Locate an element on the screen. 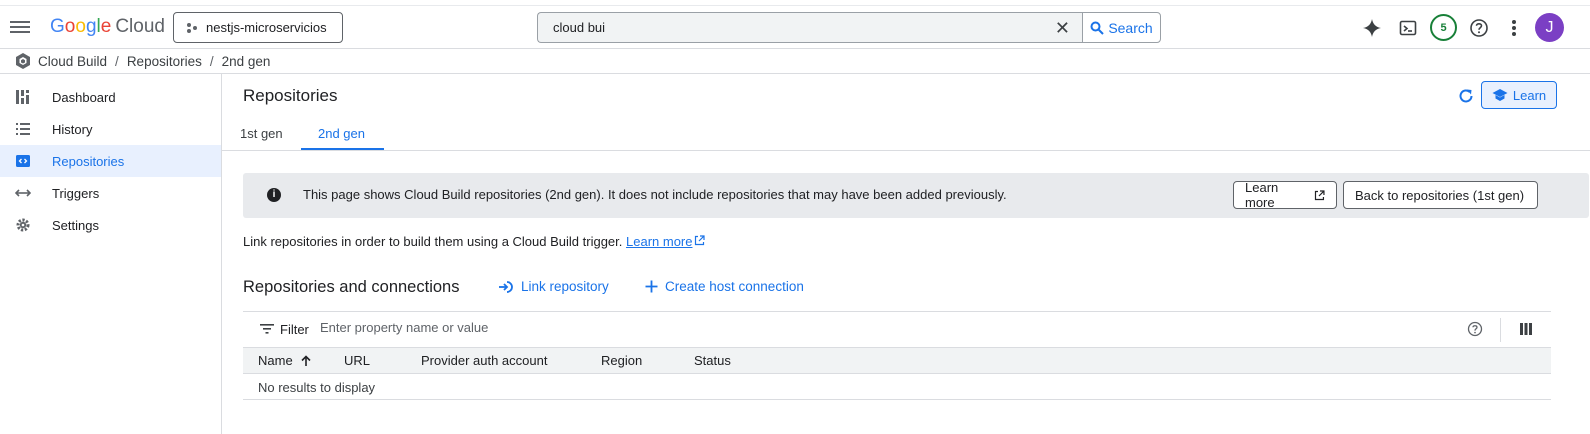 This screenshot has width=1590, height=434. column-display-icon is located at coordinates (1526, 329).